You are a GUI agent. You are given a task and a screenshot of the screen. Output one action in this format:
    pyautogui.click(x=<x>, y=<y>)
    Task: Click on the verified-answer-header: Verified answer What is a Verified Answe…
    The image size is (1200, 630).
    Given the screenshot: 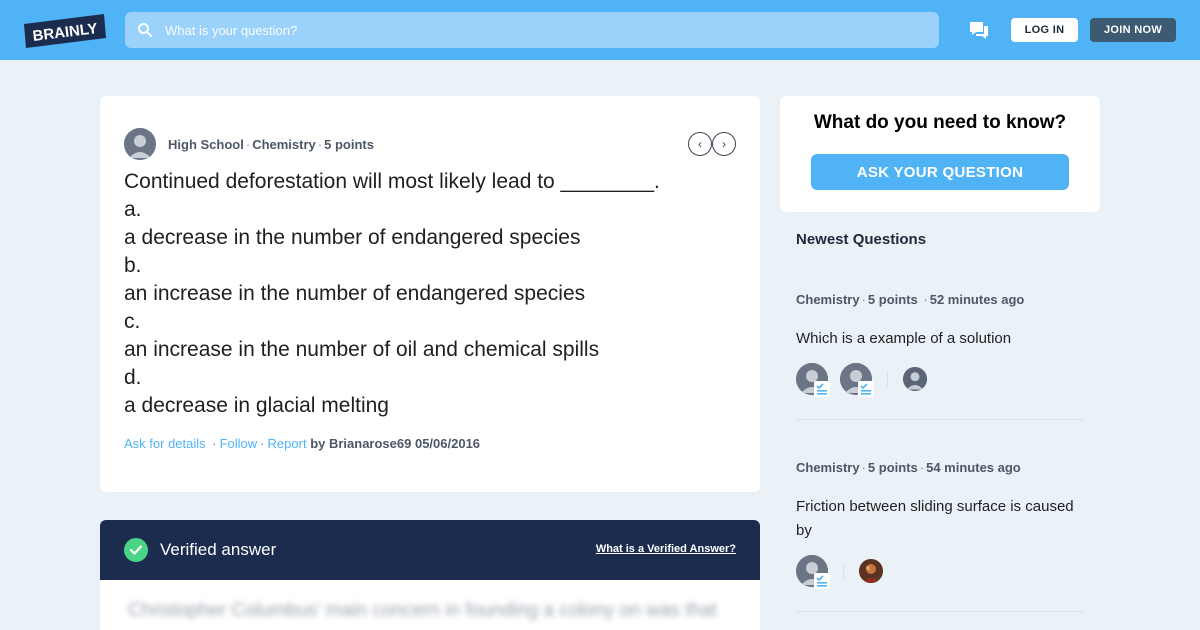 What is the action you would take?
    pyautogui.click(x=430, y=550)
    